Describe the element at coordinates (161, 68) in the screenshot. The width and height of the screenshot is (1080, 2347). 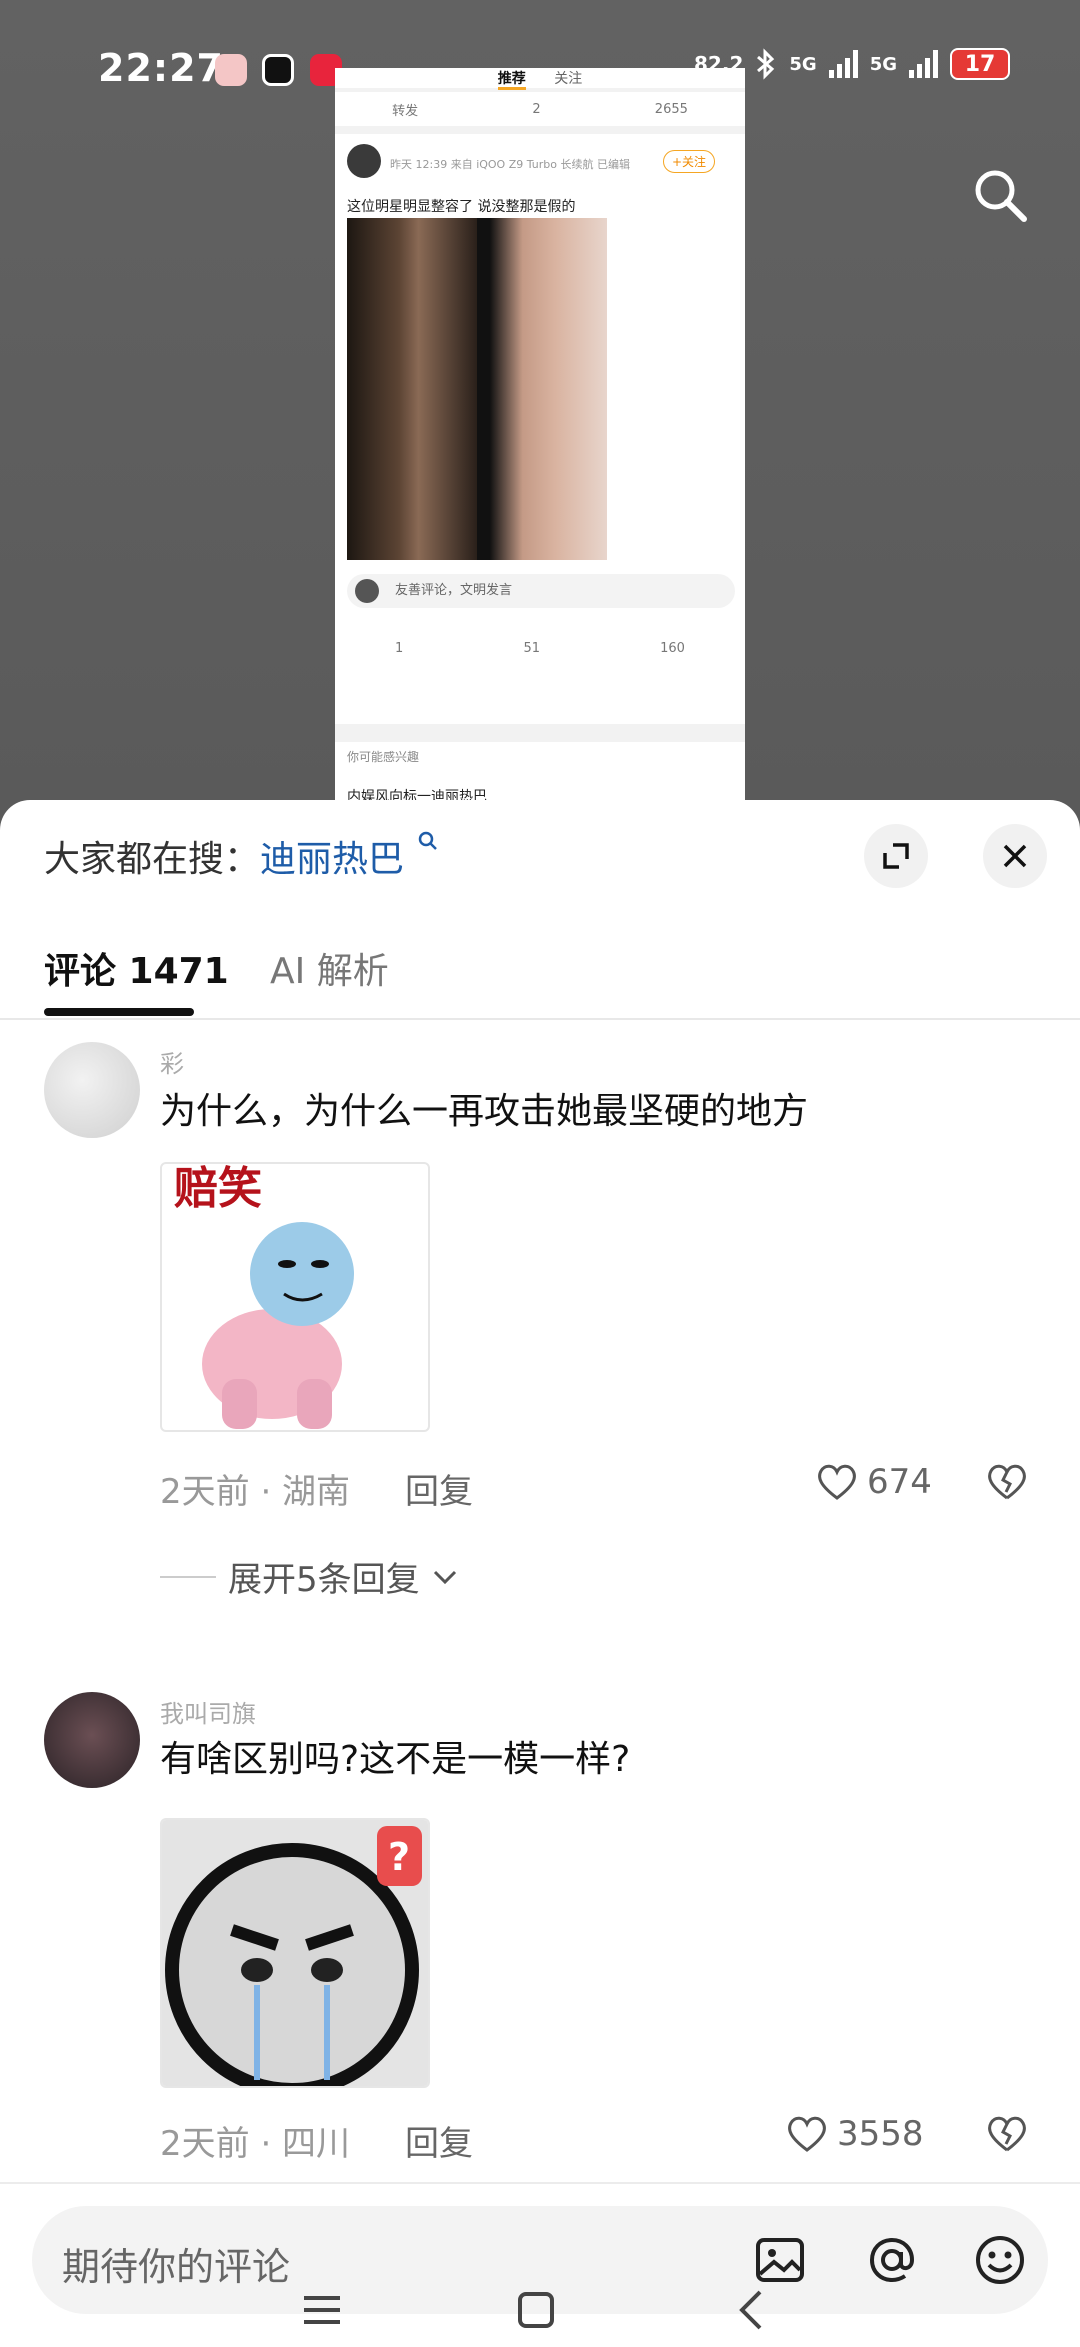
I see `status-time: 22:27` at that location.